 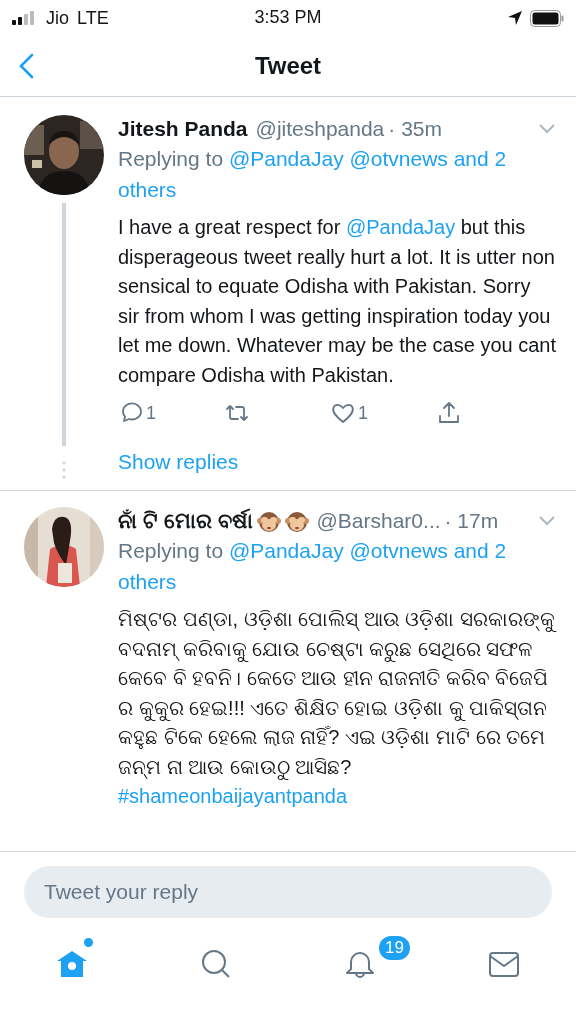 I want to click on show-replies-link: Show replies, so click(x=178, y=461).